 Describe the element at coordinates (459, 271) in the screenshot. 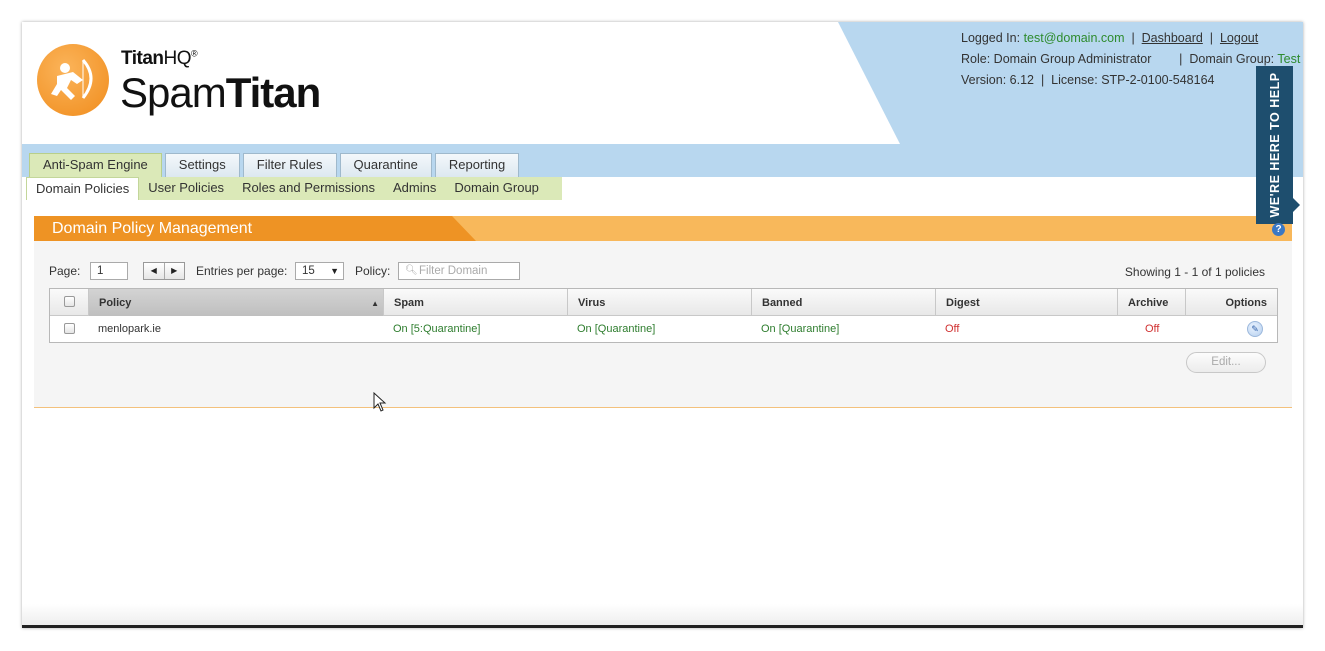

I see `filter-domain-input: 🔍︎ Filter Domain` at that location.